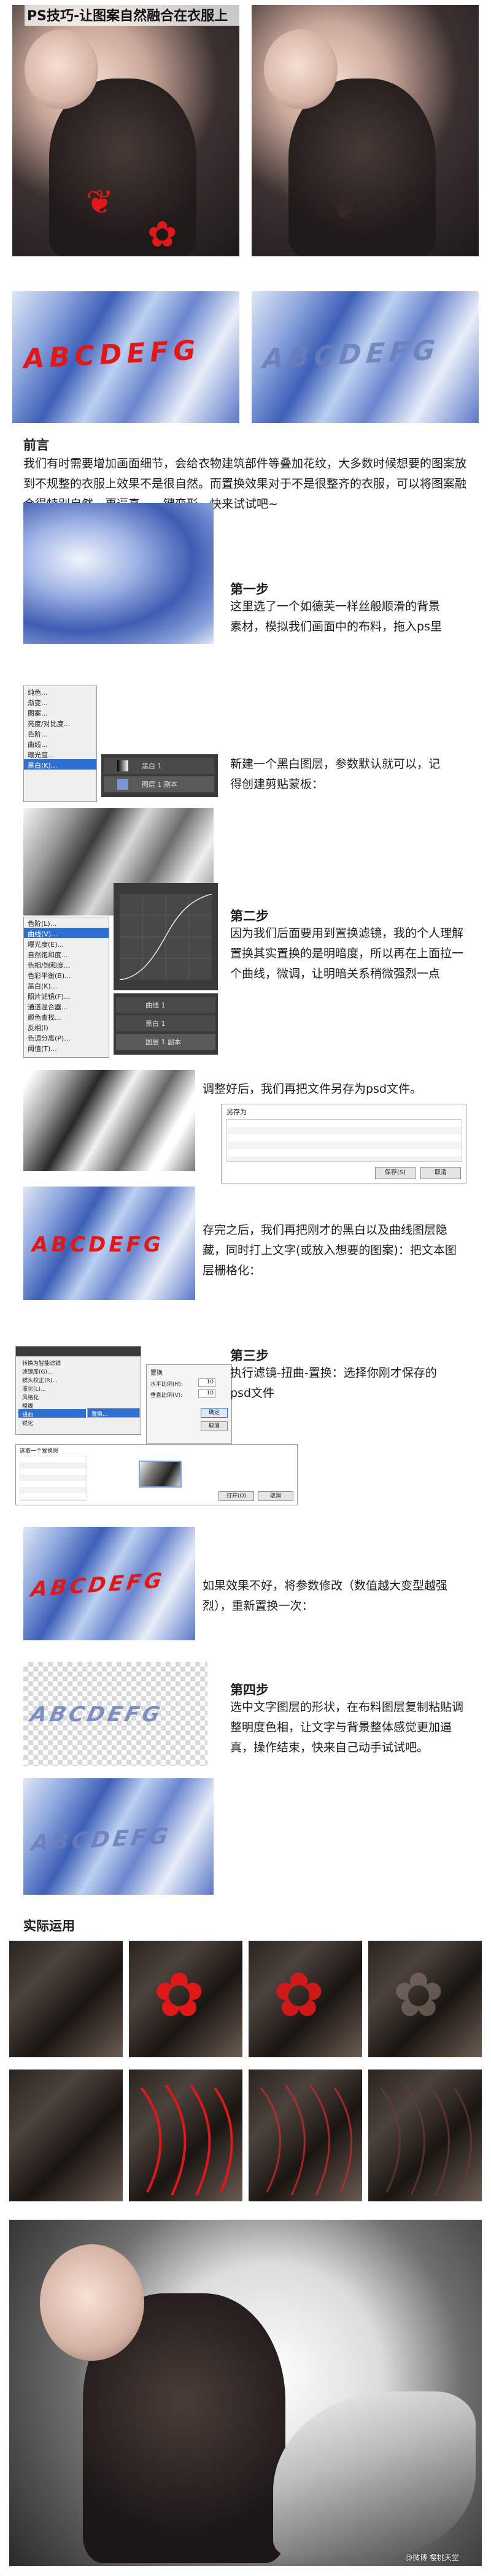 This screenshot has width=491, height=2576. What do you see at coordinates (334, 1383) in the screenshot?
I see `step3-text: 执行滤镜-扭曲-置换：选择你刚才保存的psd文件` at bounding box center [334, 1383].